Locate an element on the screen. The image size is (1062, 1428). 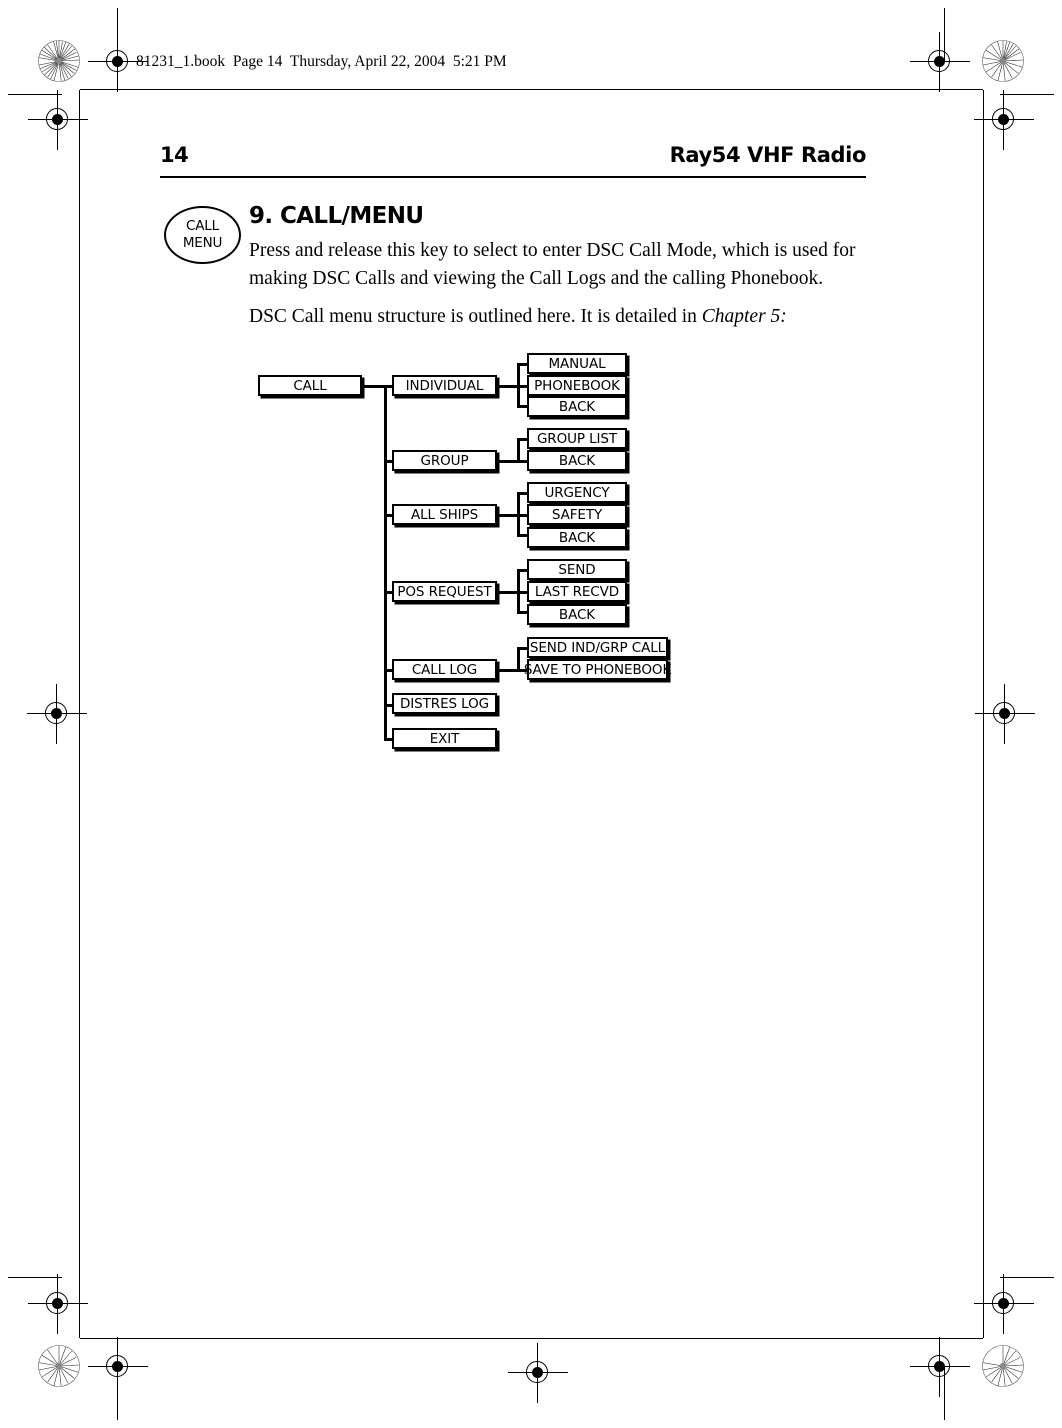
tree-node-group-back: BACK is located at coordinates (577, 460).